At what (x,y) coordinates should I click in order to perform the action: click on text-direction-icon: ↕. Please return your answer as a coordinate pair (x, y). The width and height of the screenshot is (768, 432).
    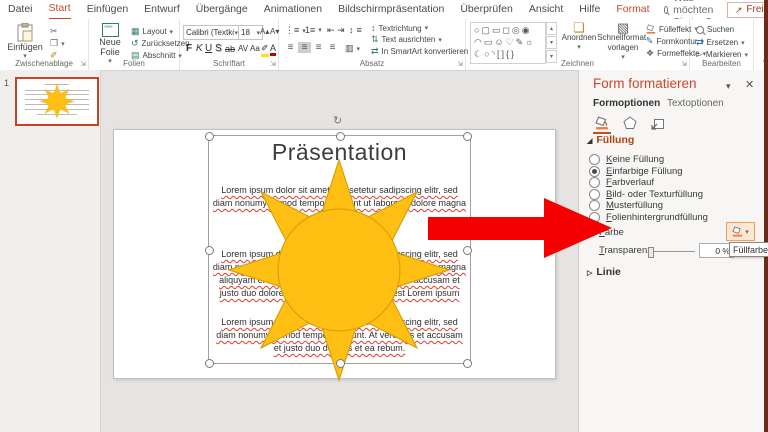
    Looking at the image, I should click on (373, 28).